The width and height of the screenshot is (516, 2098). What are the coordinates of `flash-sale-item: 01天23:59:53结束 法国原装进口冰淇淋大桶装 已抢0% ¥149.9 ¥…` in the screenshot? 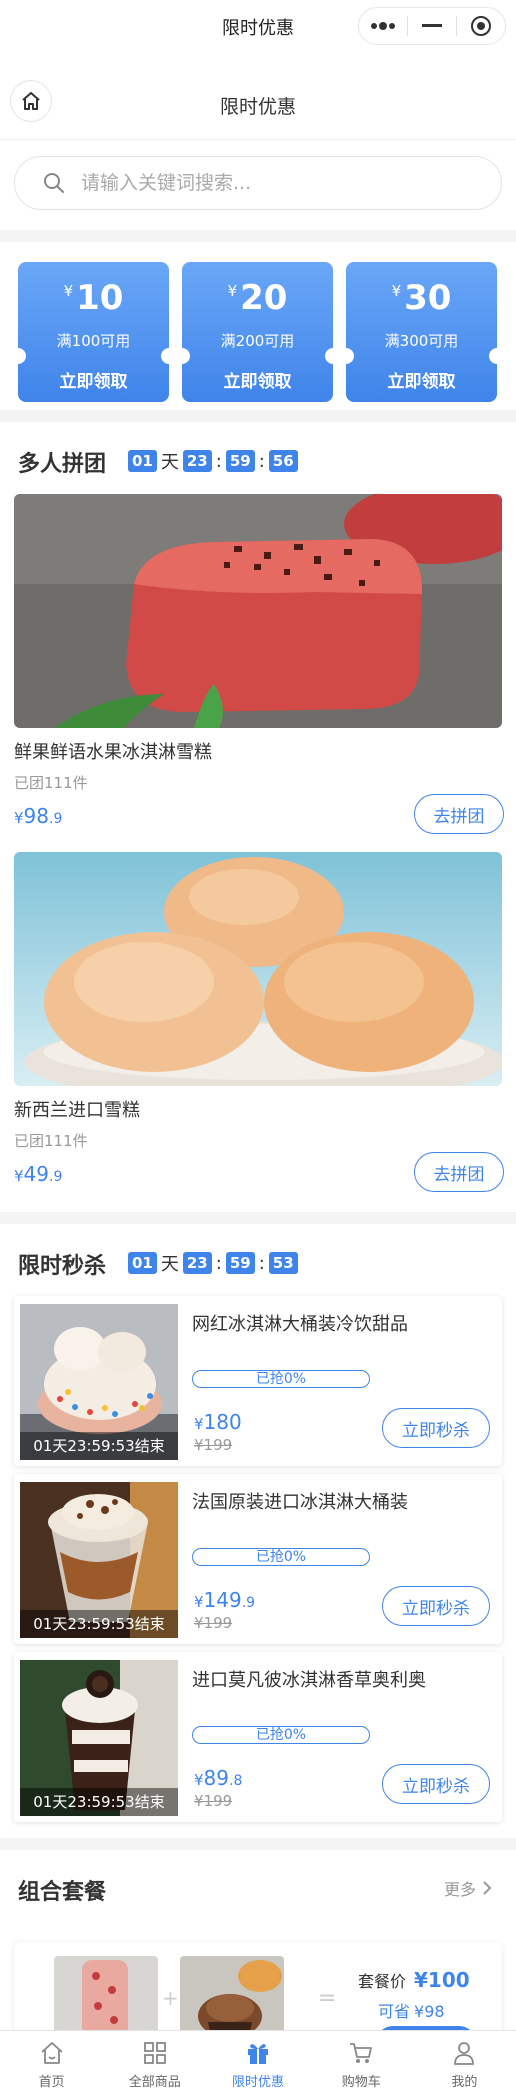 It's located at (258, 1559).